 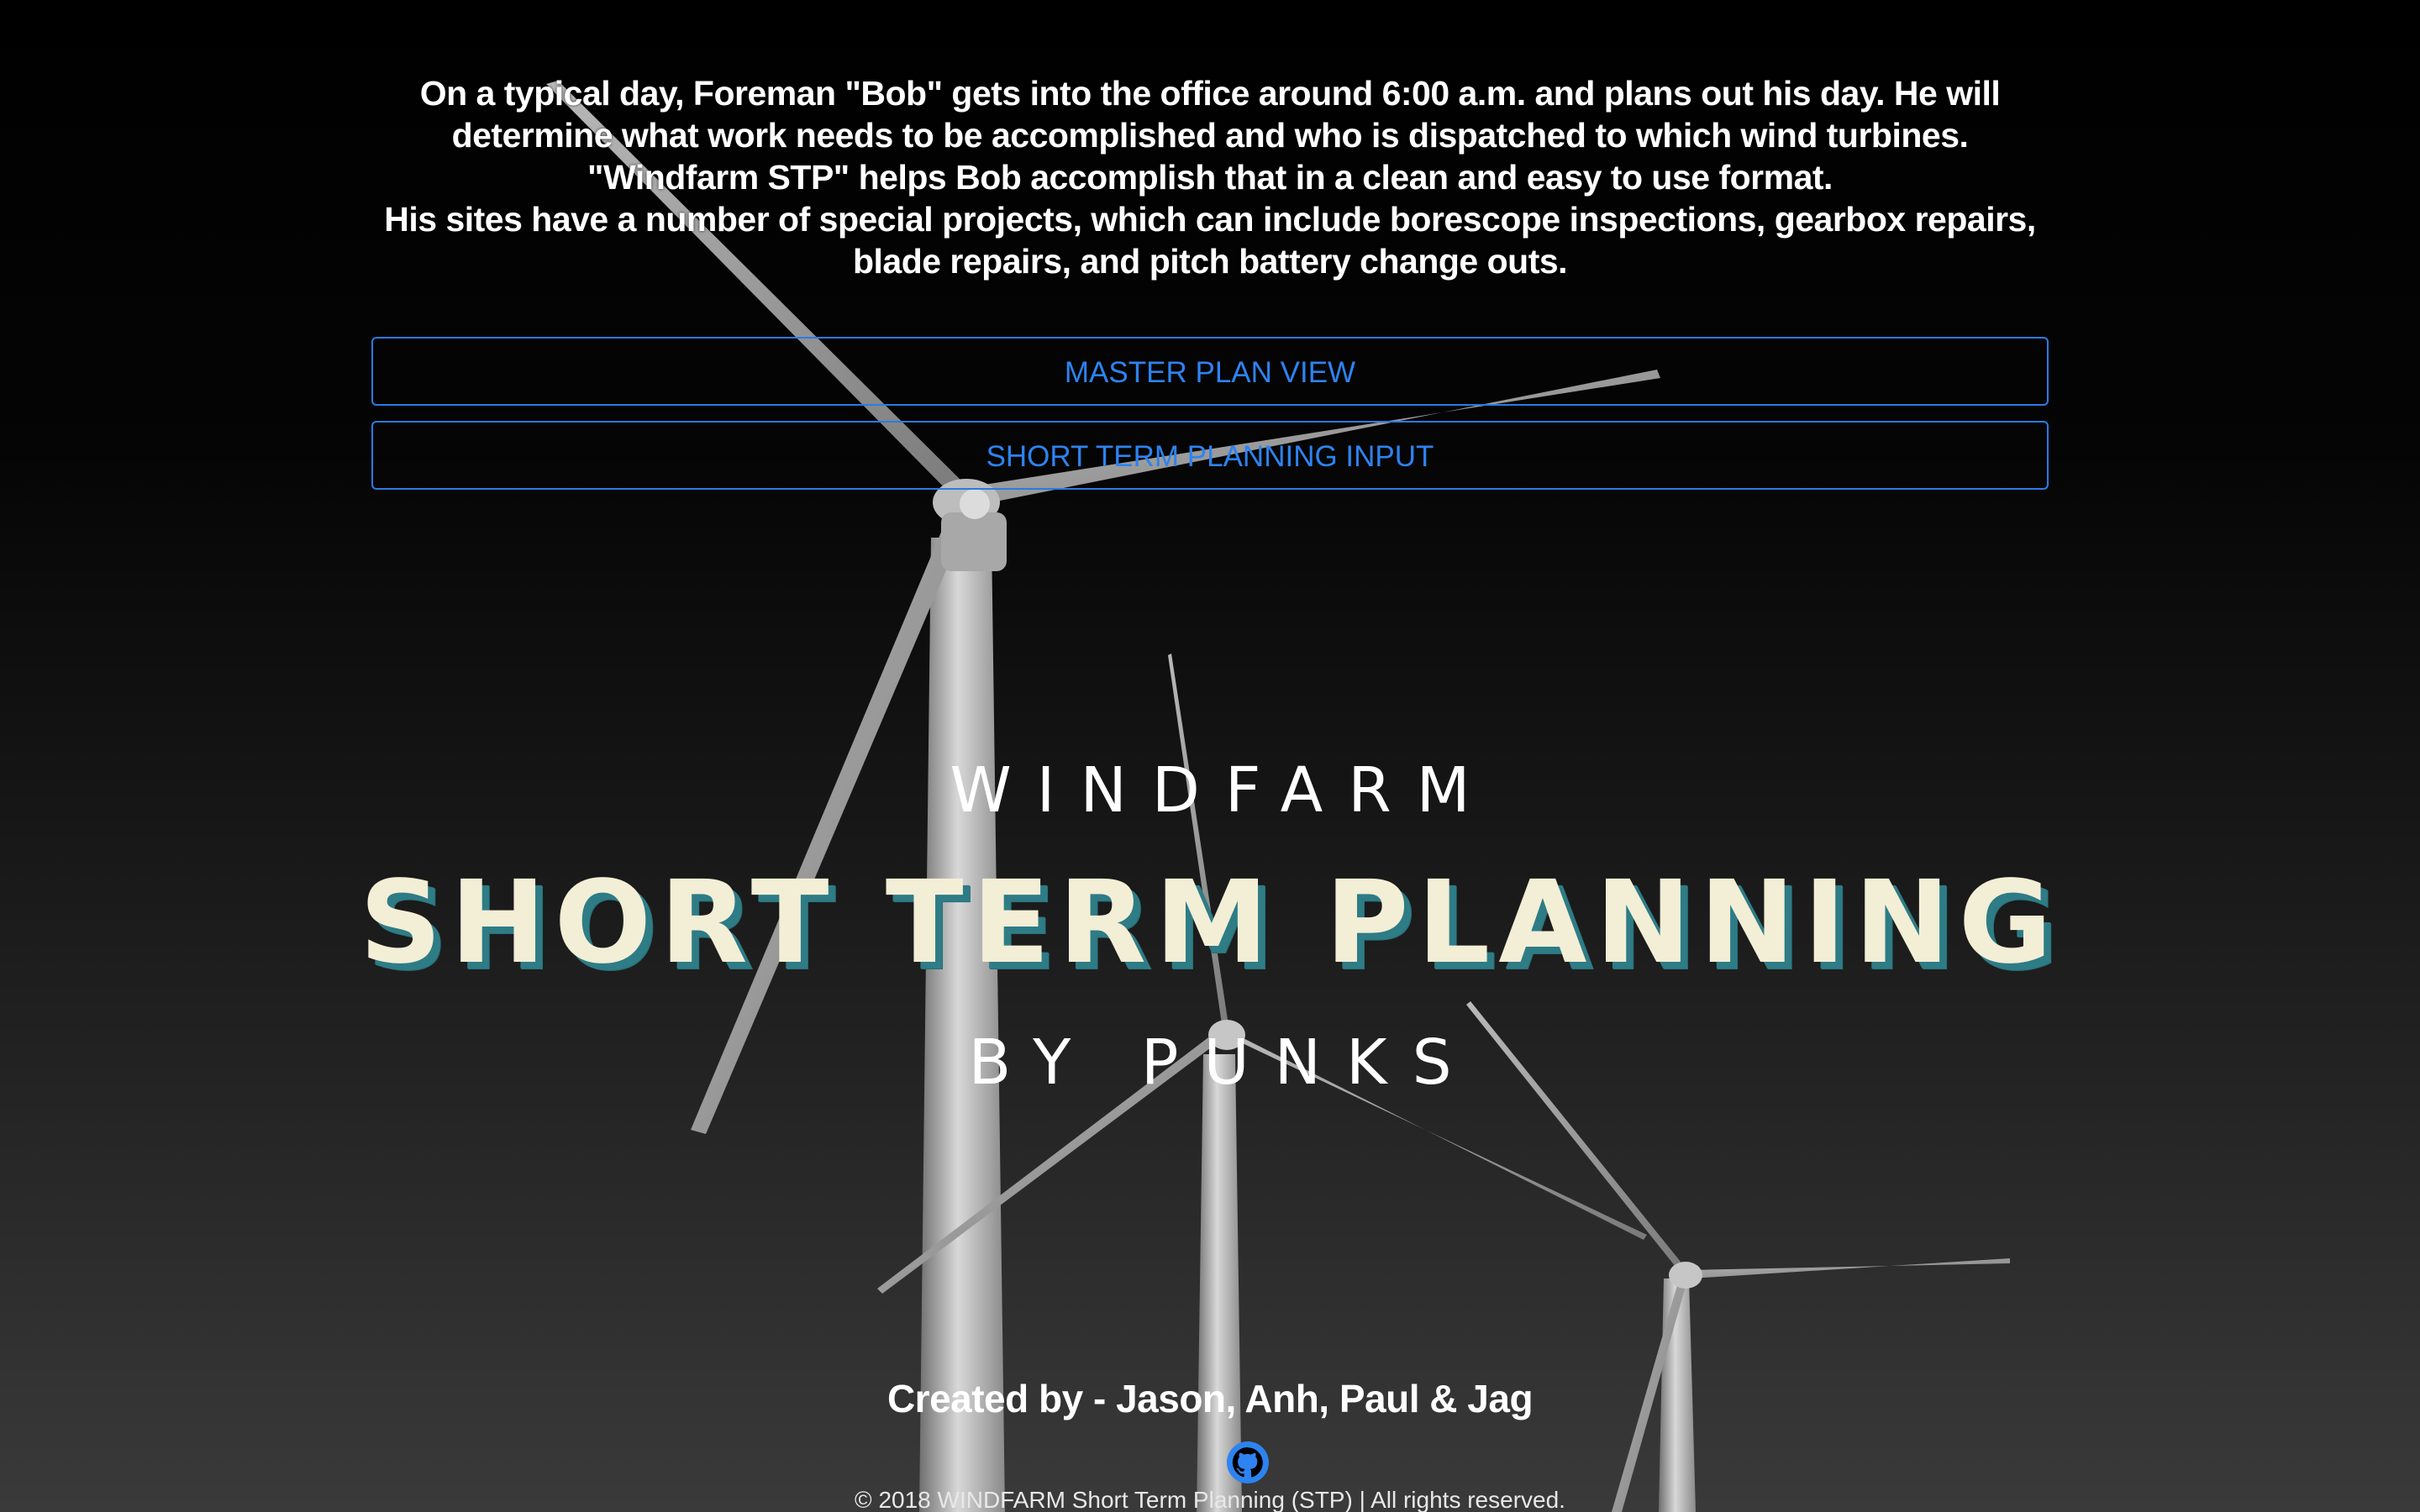 I want to click on created-by-credit: Created by - Jason, Anh, Paul & Jag, so click(x=1210, y=1398).